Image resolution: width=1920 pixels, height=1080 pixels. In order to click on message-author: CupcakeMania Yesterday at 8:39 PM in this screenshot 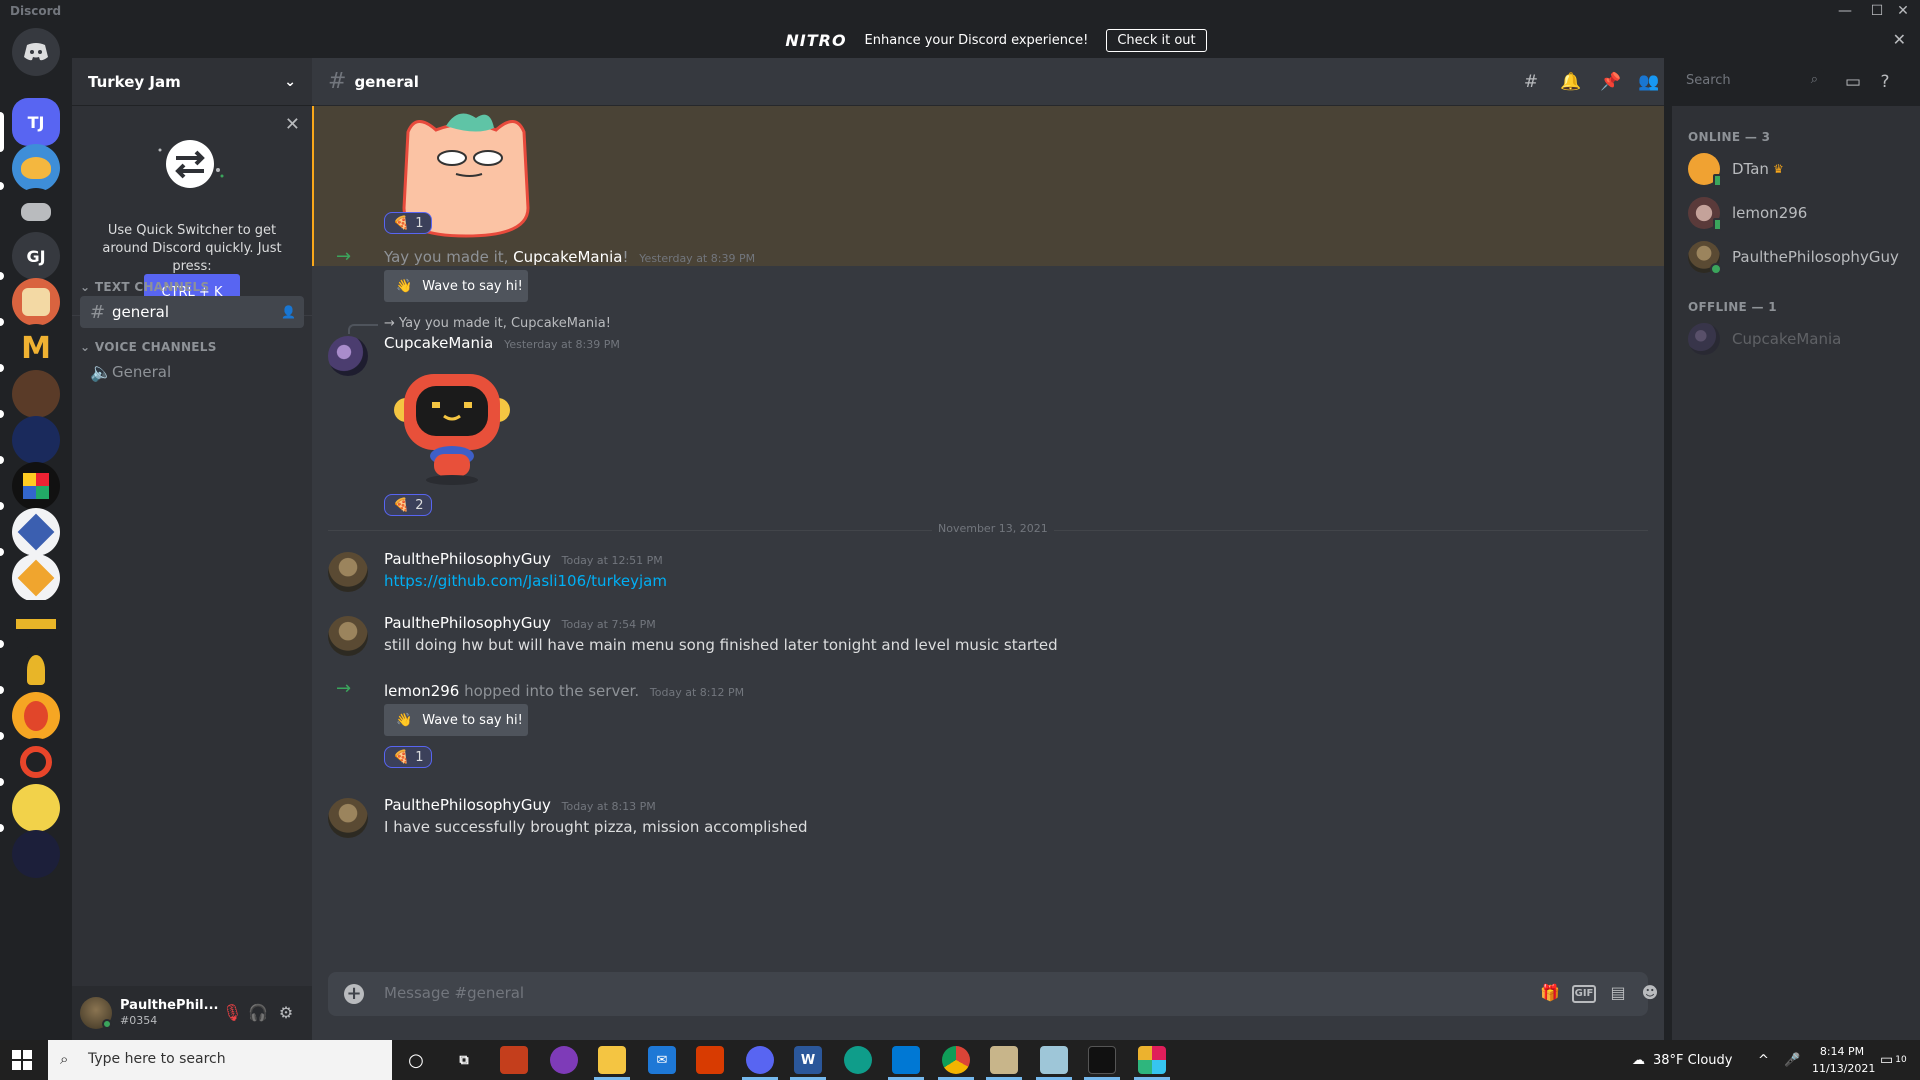, I will do `click(502, 343)`.